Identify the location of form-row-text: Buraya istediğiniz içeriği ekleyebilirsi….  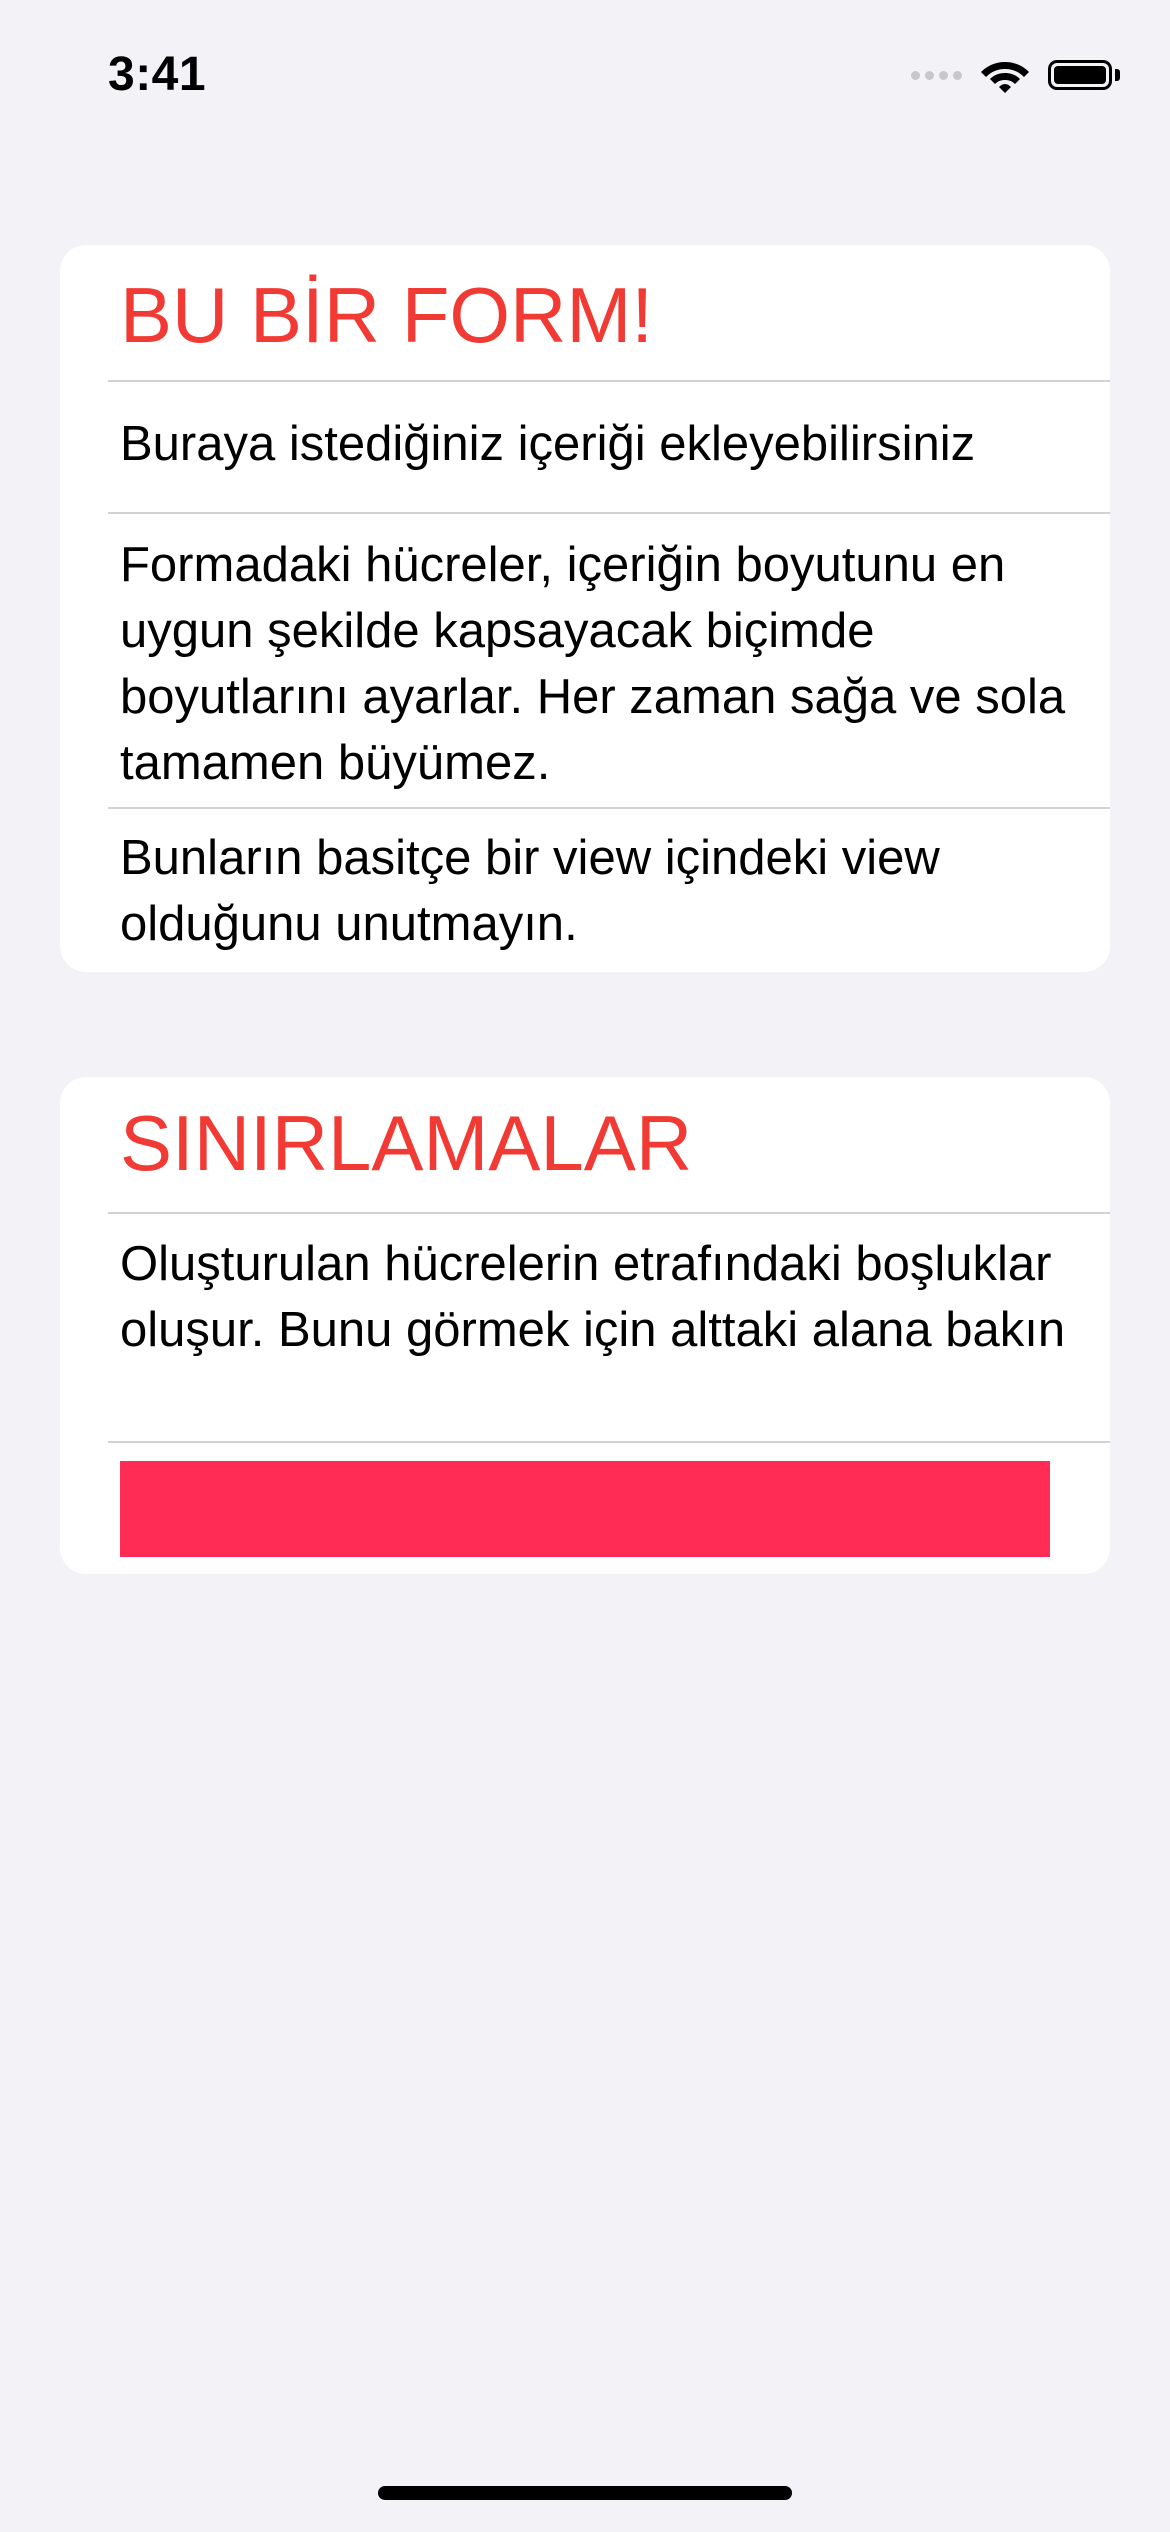
(548, 444).